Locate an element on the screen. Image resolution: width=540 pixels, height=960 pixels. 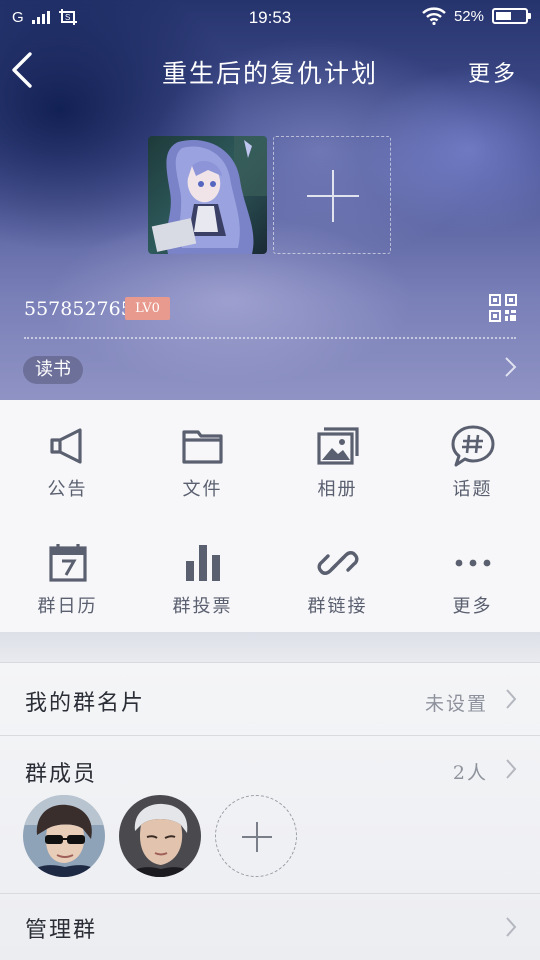
my-card-label: 我的群名片 is located at coordinates (85, 703).